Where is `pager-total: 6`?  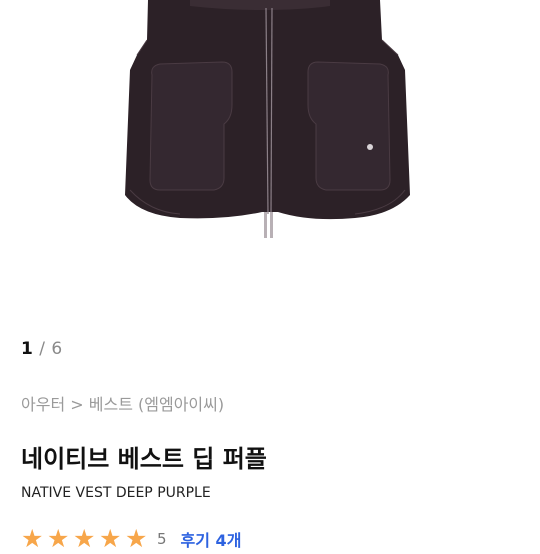
pager-total: 6 is located at coordinates (57, 349).